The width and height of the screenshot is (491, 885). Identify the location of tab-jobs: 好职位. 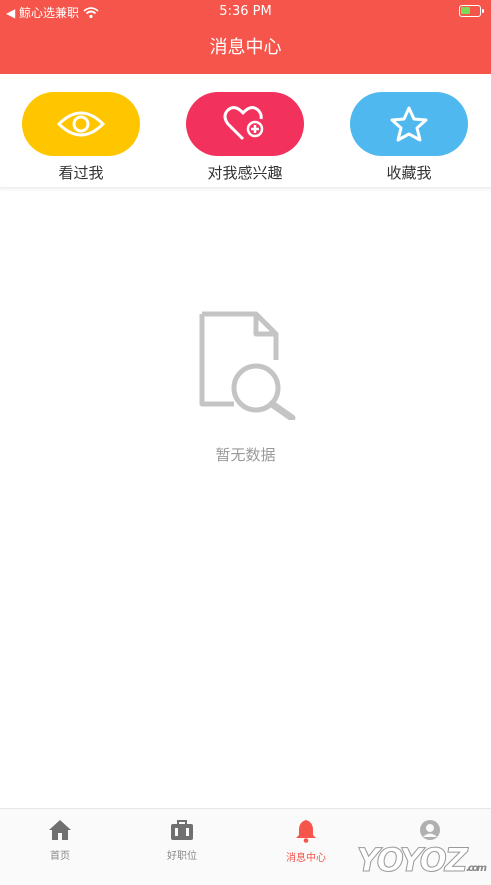
(182, 840).